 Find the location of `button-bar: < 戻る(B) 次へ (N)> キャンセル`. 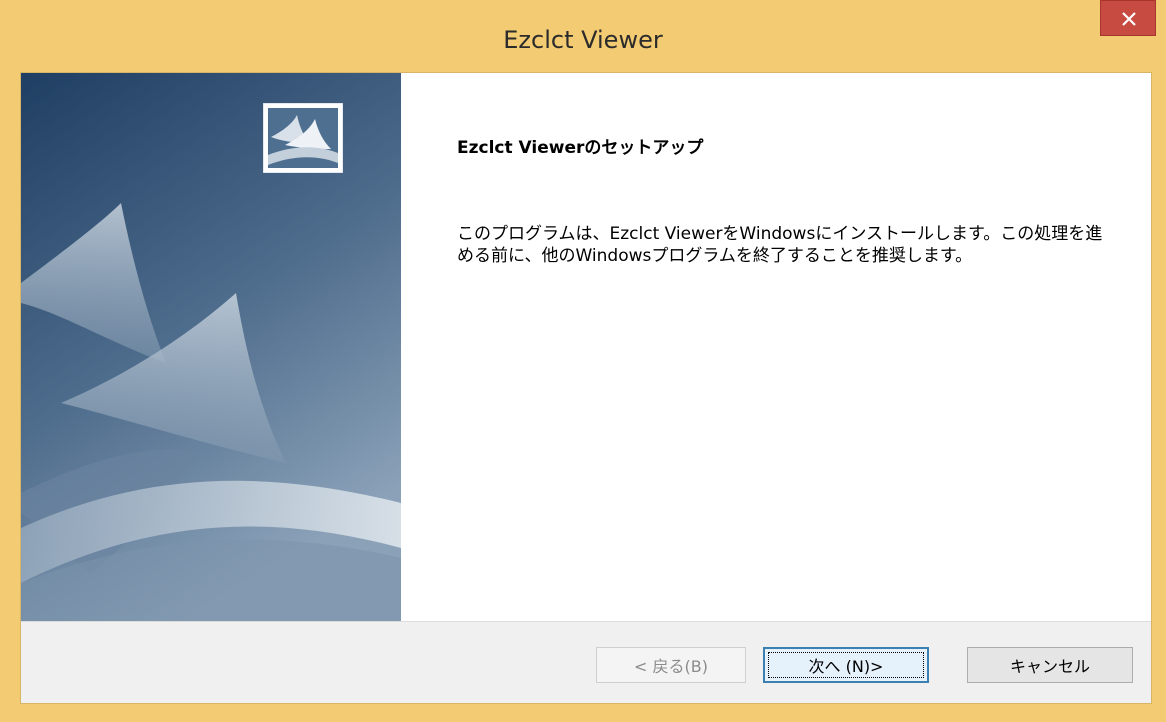

button-bar: < 戻る(B) 次へ (N)> キャンセル is located at coordinates (586, 662).